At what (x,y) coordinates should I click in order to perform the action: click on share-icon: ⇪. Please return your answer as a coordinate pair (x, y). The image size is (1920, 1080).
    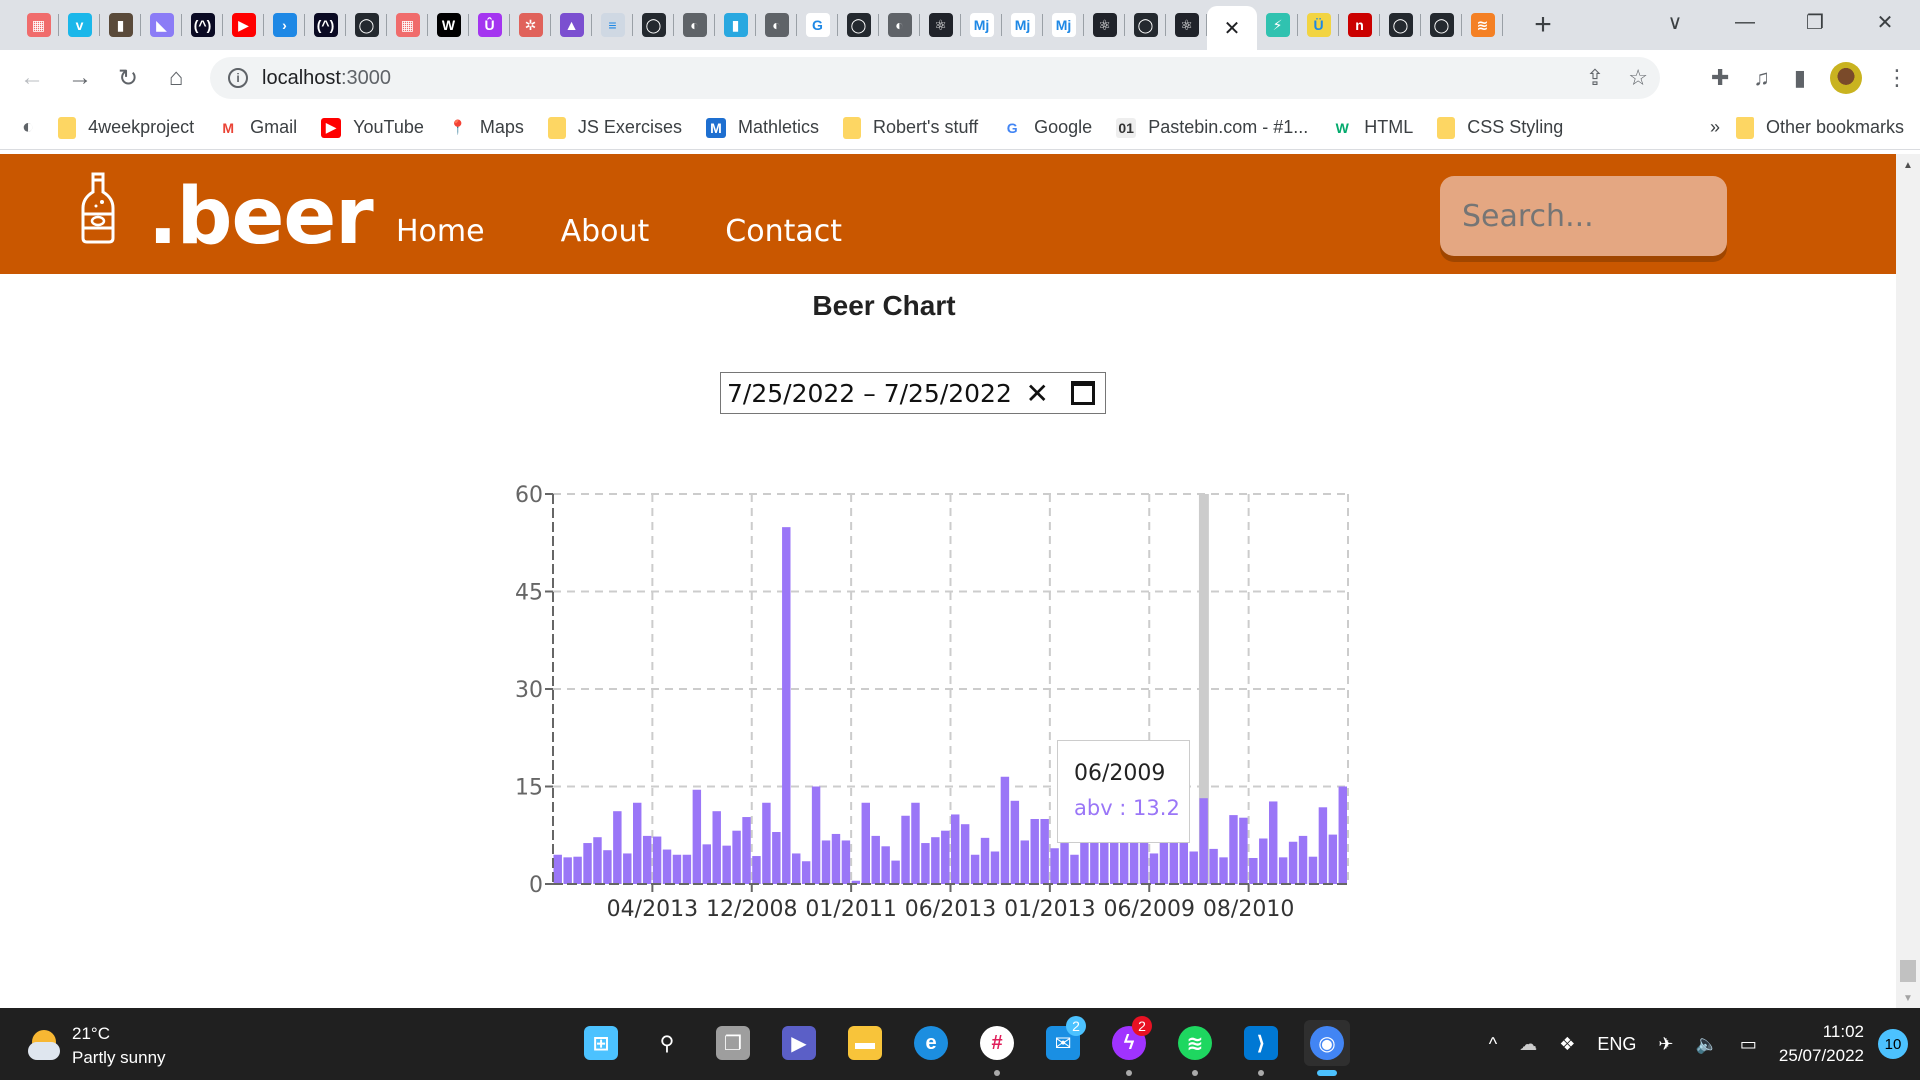
    Looking at the image, I should click on (1595, 78).